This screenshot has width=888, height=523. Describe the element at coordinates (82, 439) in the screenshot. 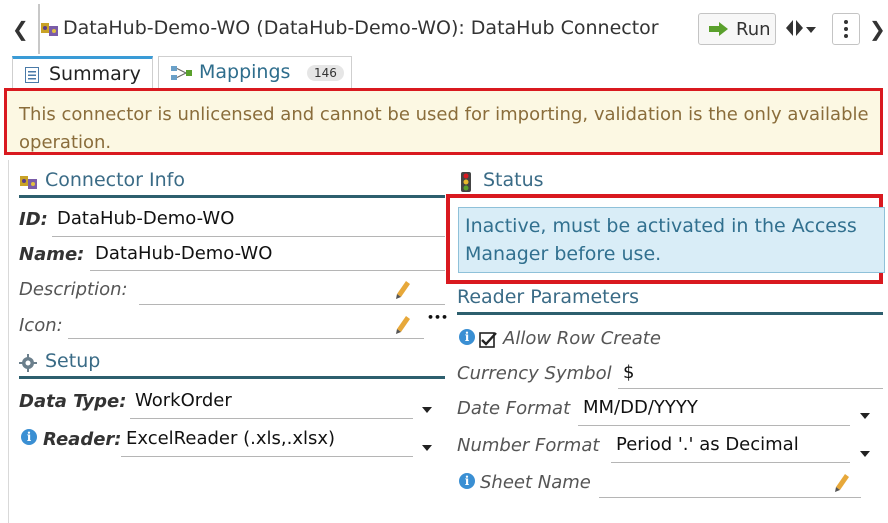

I see `reader-label: Reader:` at that location.